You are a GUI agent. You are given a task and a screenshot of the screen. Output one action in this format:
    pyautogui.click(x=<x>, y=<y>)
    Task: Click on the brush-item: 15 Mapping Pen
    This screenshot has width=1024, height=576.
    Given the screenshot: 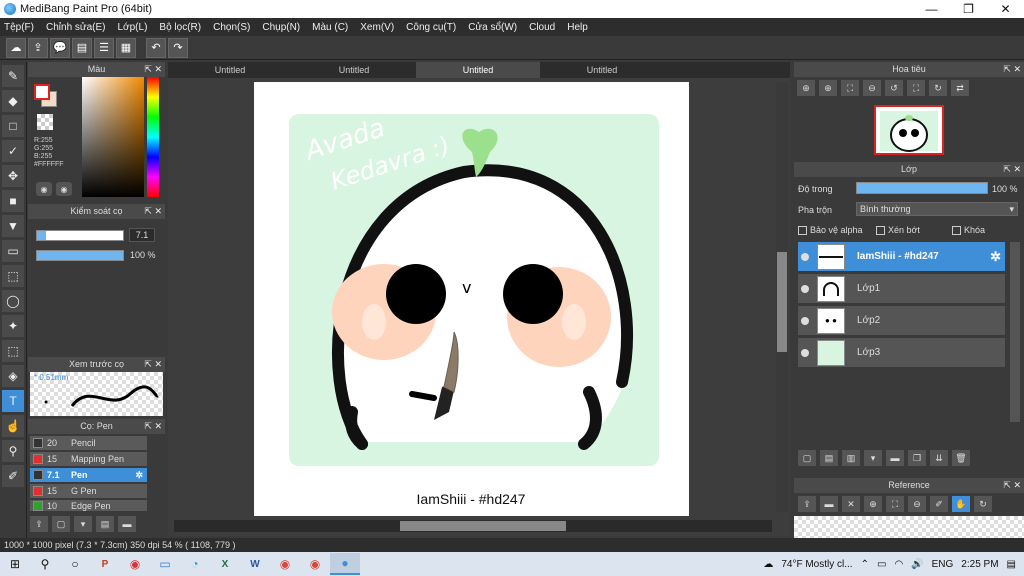 What is the action you would take?
    pyautogui.click(x=88, y=459)
    